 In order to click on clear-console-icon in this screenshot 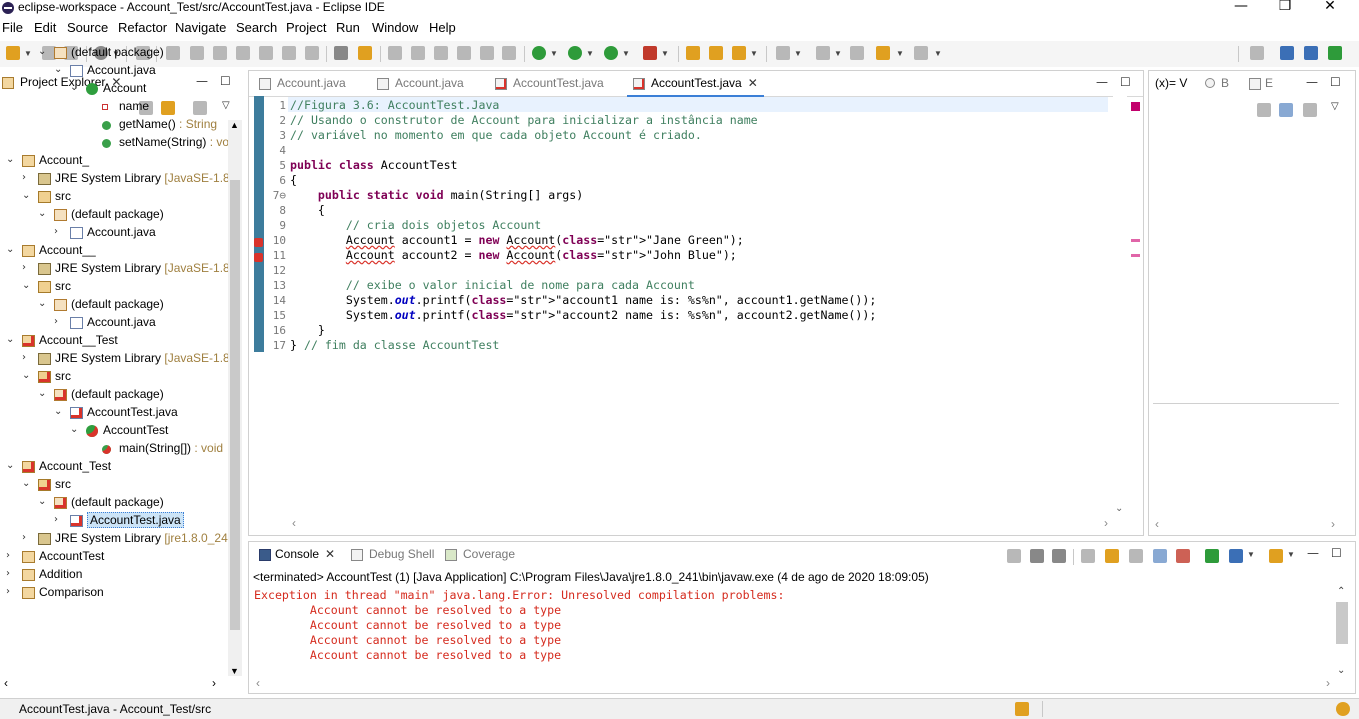, I will do `click(1088, 556)`.